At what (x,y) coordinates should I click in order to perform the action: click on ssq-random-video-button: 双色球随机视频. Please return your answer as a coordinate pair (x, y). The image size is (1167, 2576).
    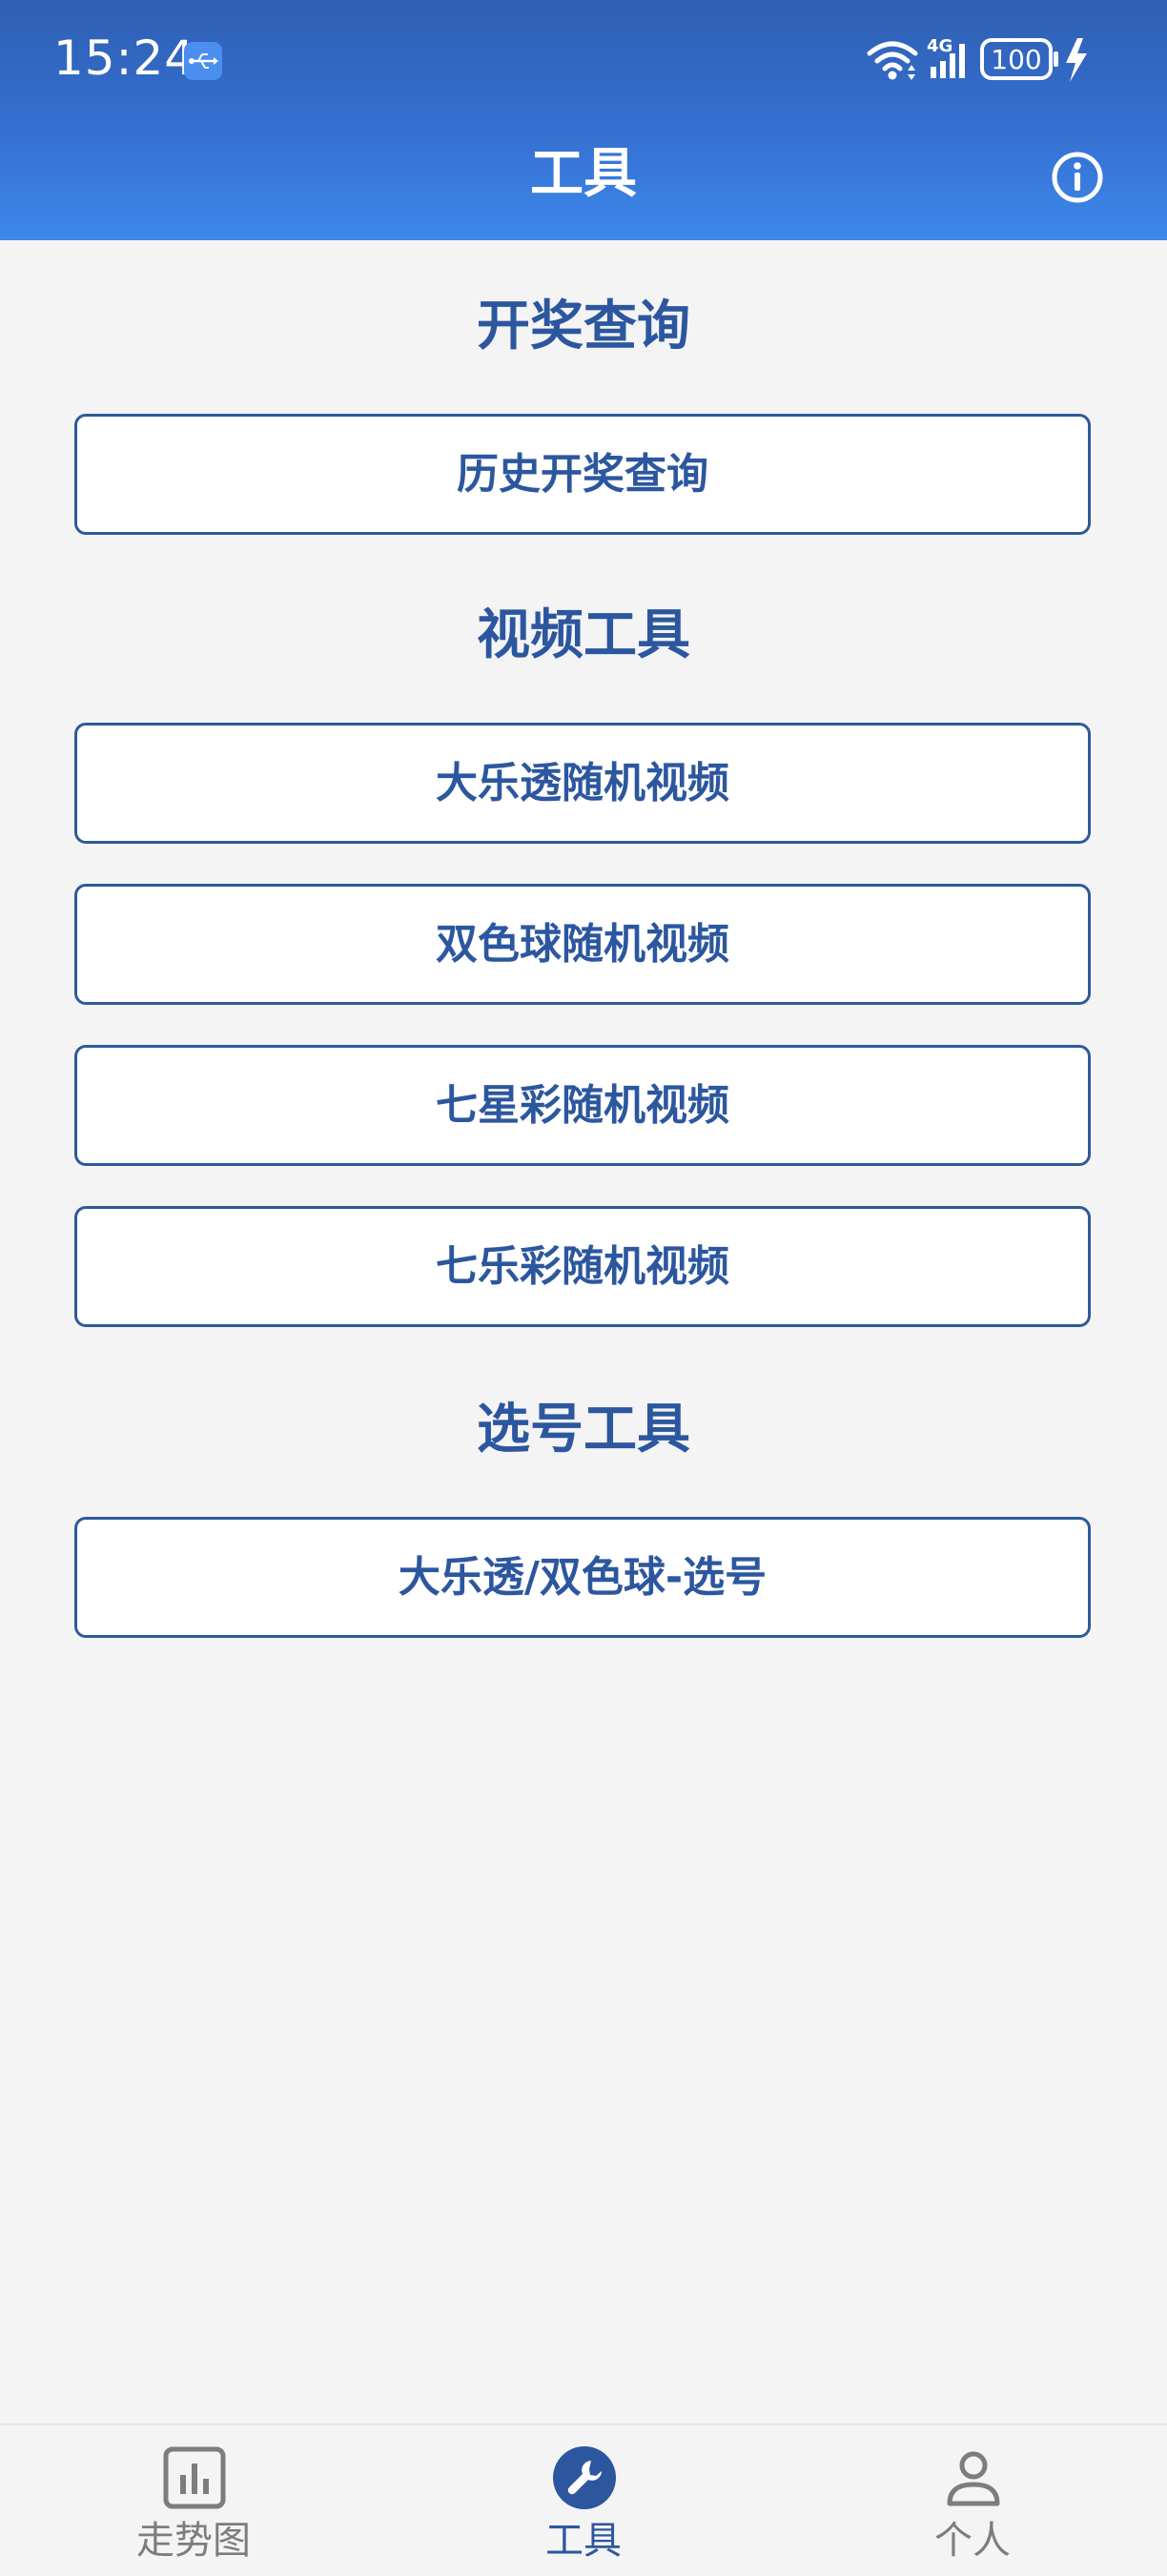
    Looking at the image, I should click on (582, 944).